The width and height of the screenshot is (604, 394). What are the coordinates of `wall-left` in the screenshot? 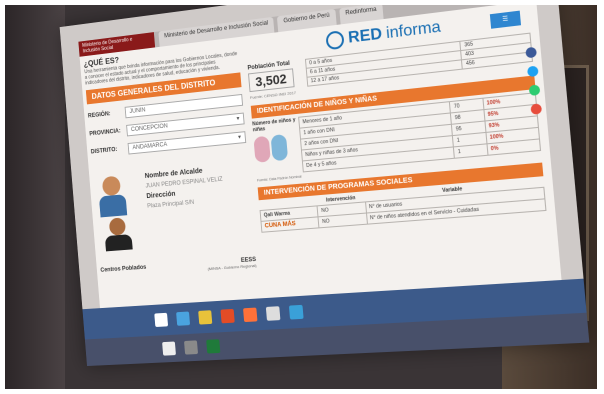 It's located at (35, 197).